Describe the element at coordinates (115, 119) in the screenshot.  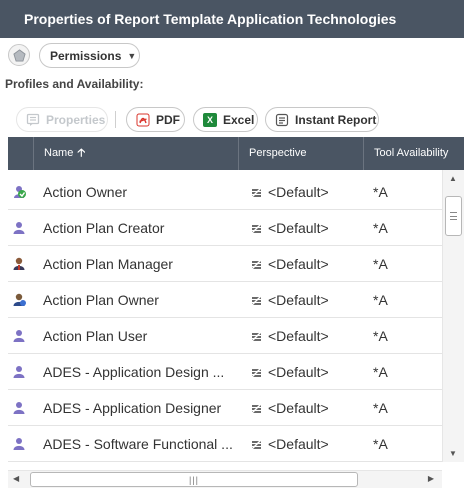
I see `toolbar-divider` at that location.